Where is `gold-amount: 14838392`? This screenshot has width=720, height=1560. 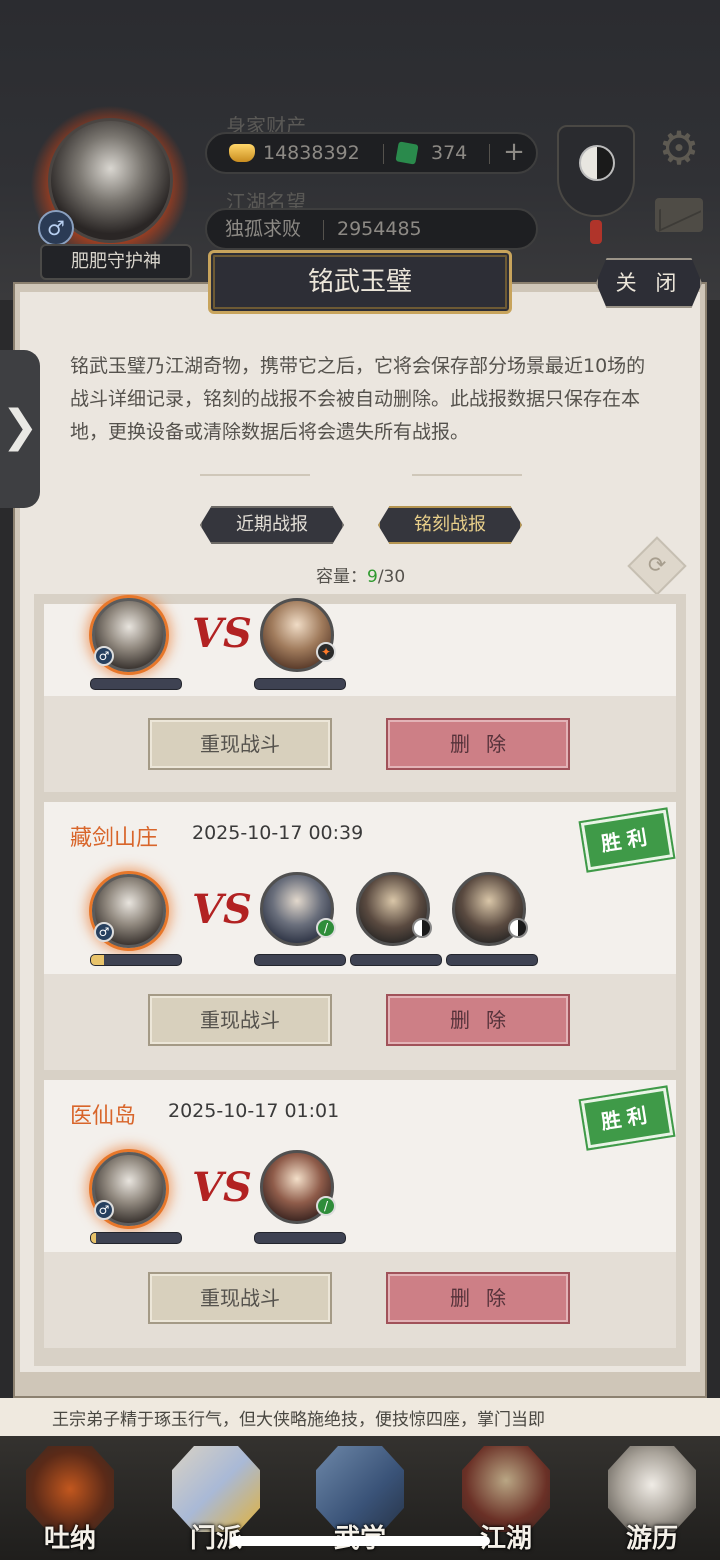 gold-amount: 14838392 is located at coordinates (311, 153).